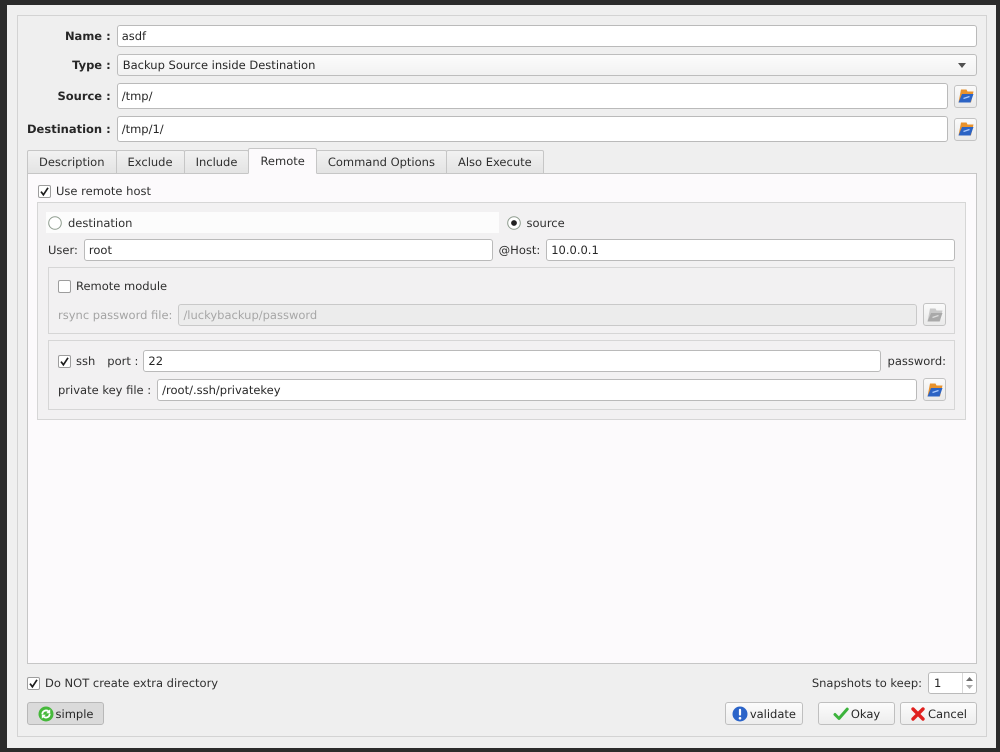 The width and height of the screenshot is (1000, 752). What do you see at coordinates (381, 162) in the screenshot?
I see `tab: Command Options` at bounding box center [381, 162].